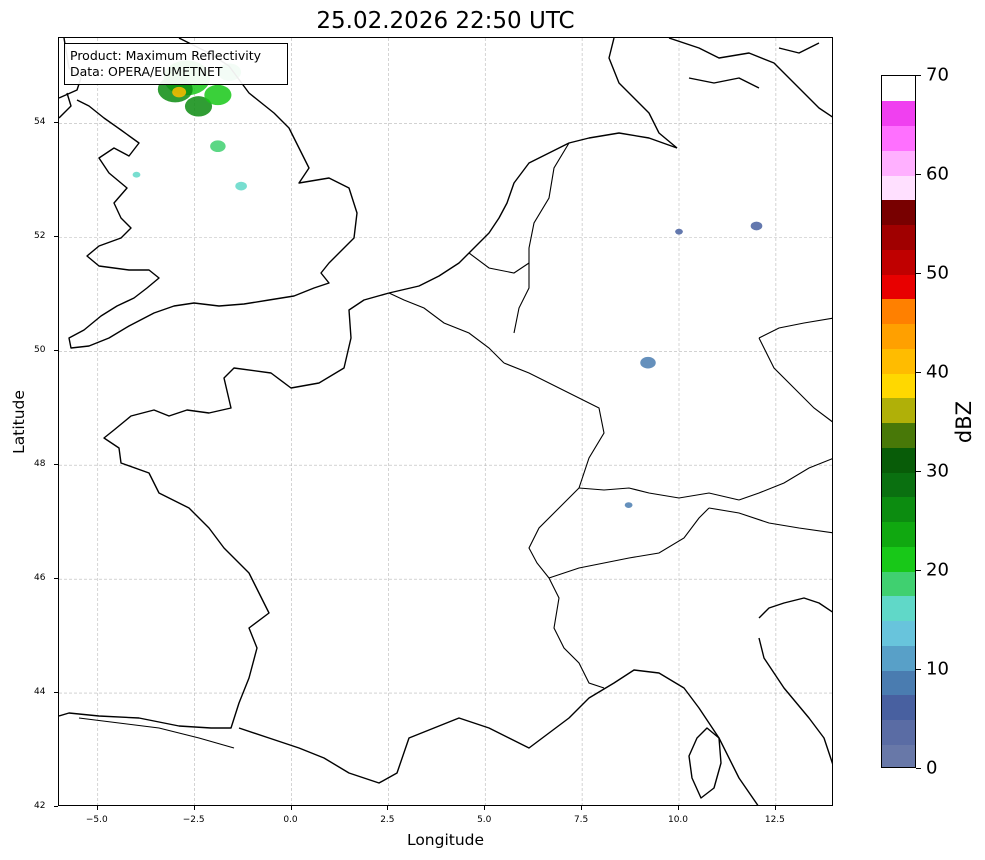 The width and height of the screenshot is (985, 860). What do you see at coordinates (581, 820) in the screenshot?
I see `x-tick-label-5: 7.5` at bounding box center [581, 820].